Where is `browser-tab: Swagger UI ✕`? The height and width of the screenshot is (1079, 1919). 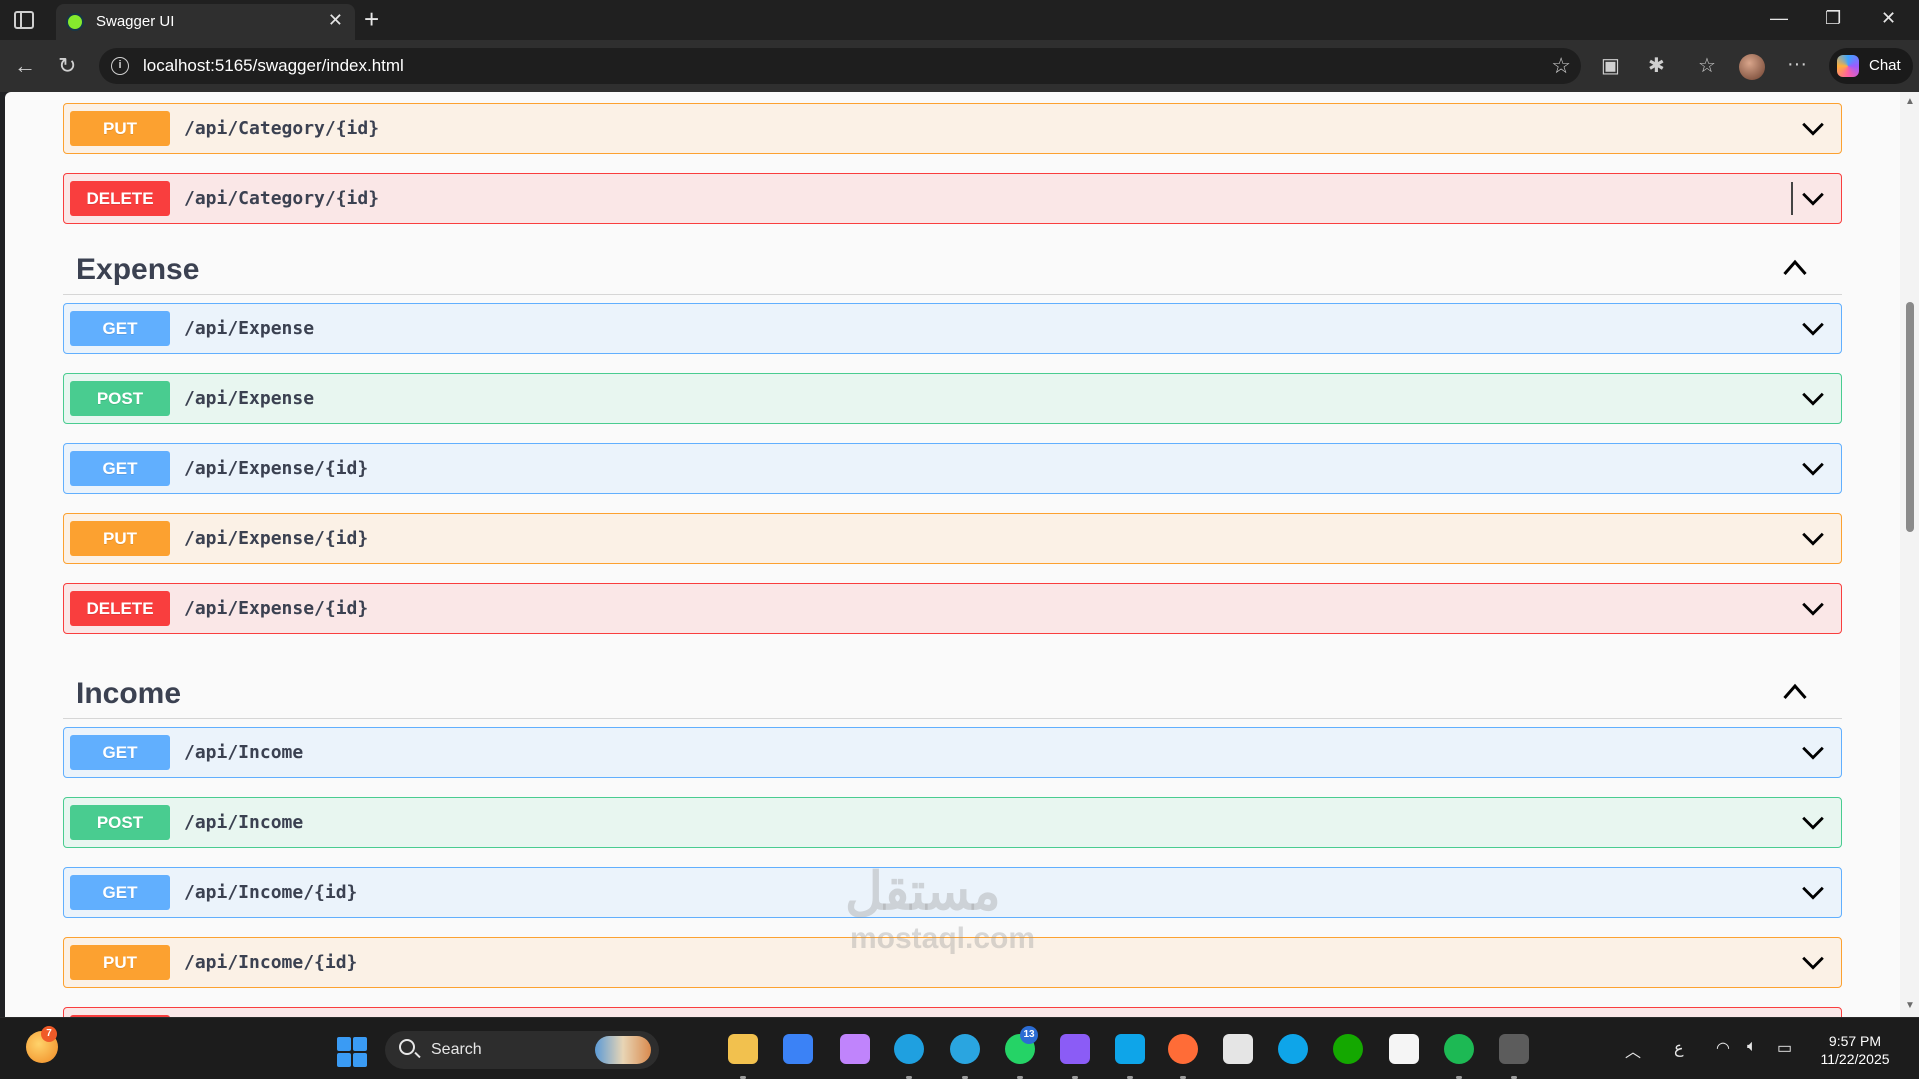
browser-tab: Swagger UI ✕ is located at coordinates (205, 22).